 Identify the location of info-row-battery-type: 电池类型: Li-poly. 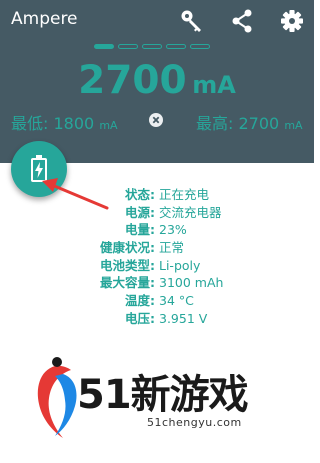
(157, 266).